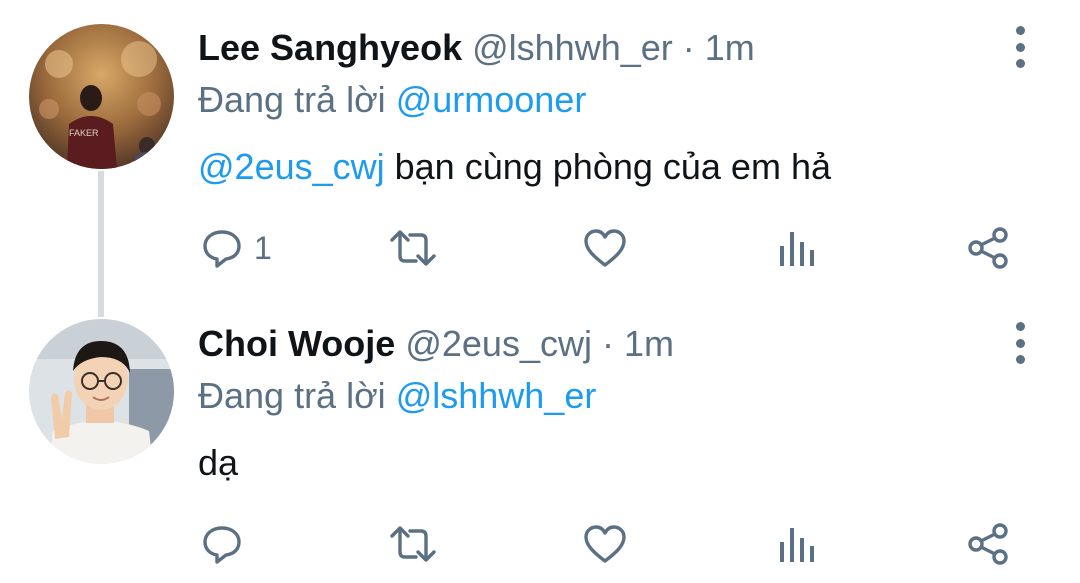 The width and height of the screenshot is (1080, 583). I want to click on reply-count: 1, so click(263, 247).